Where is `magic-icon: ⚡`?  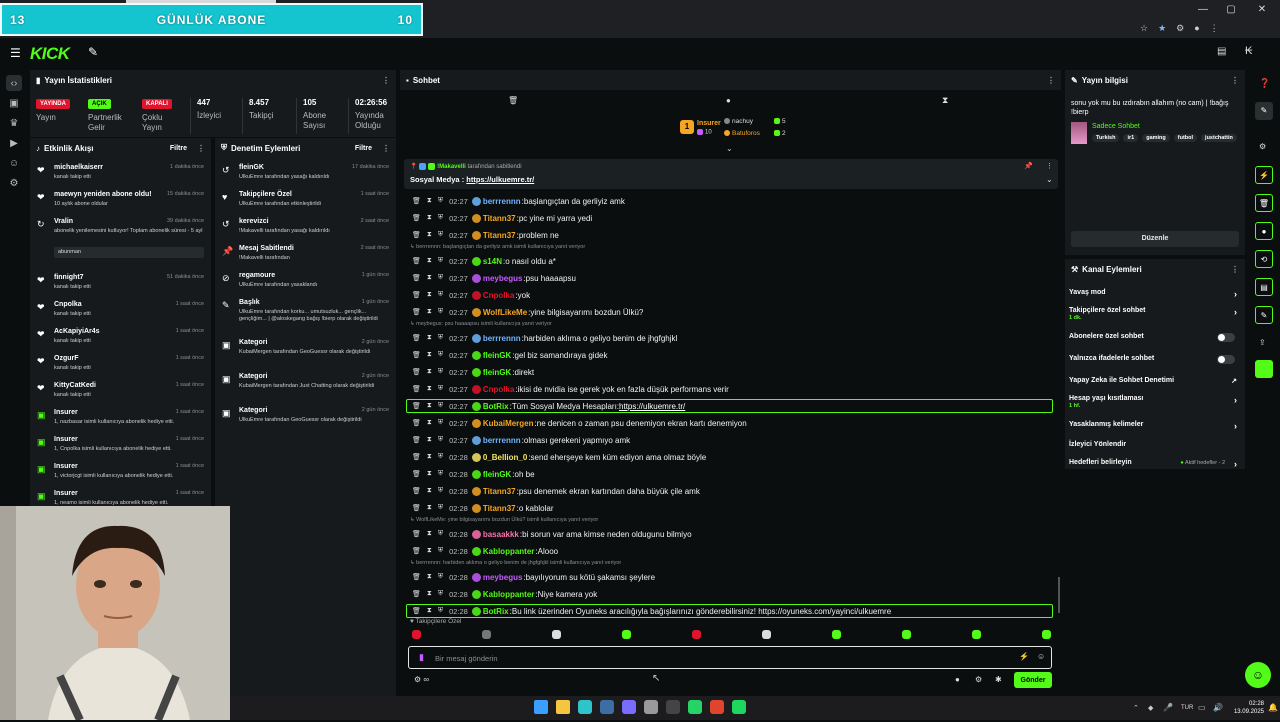 magic-icon: ⚡ is located at coordinates (1024, 656).